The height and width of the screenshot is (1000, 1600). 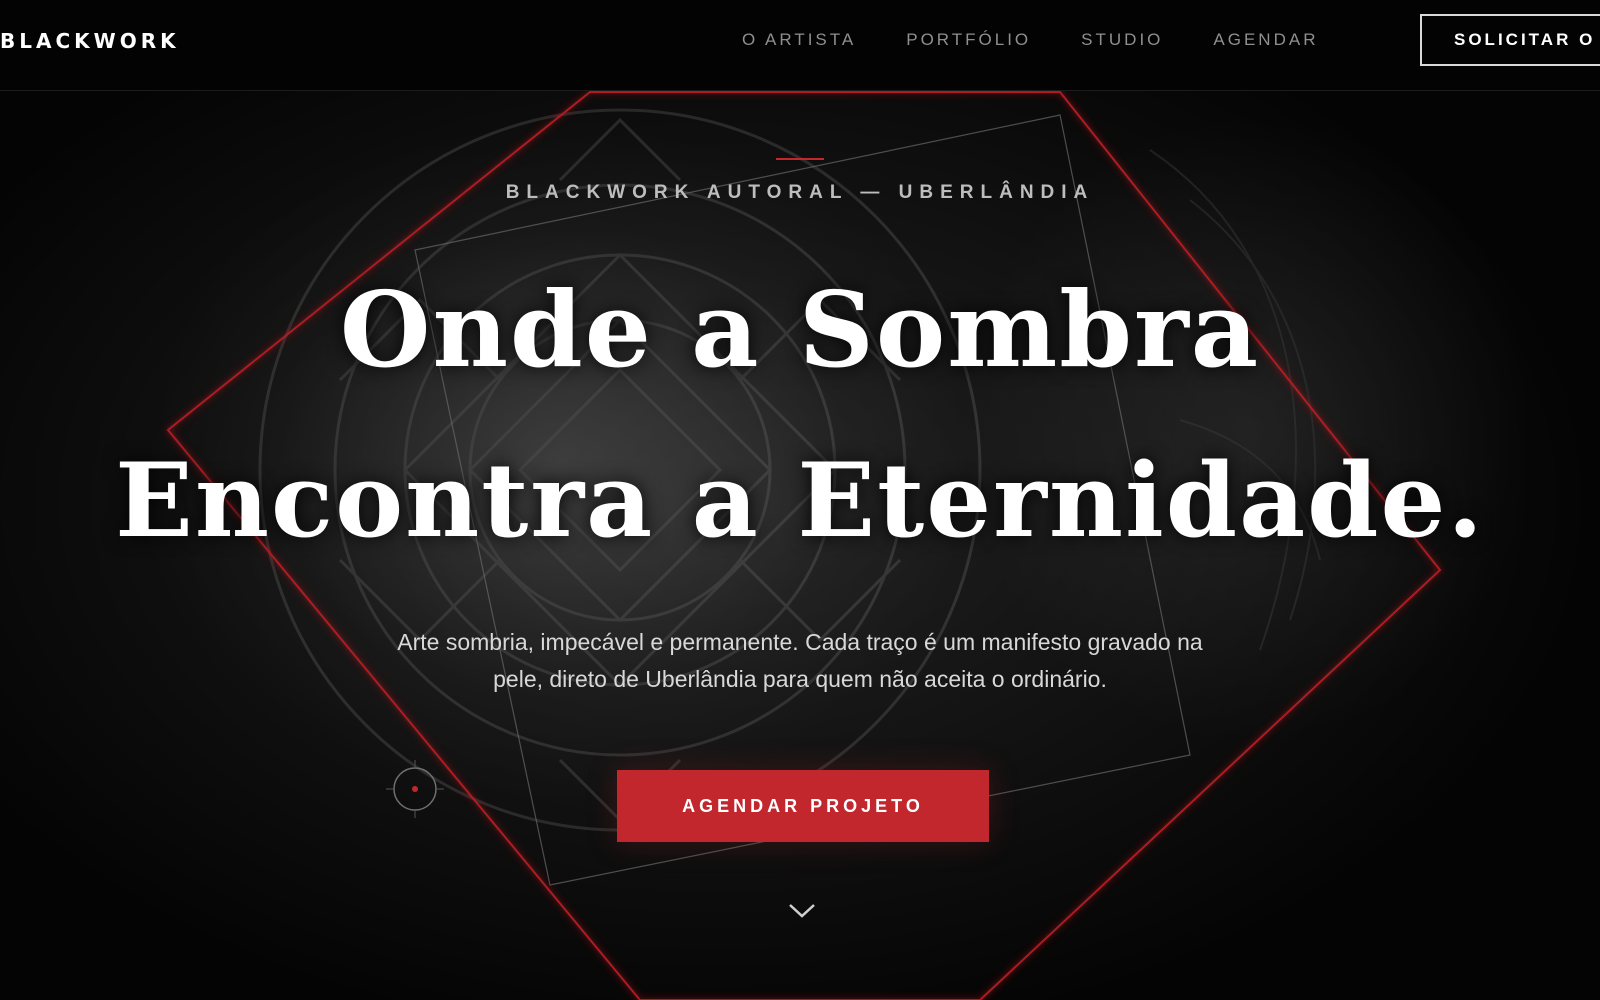 What do you see at coordinates (799, 40) in the screenshot?
I see `nav-link-artista: O ARTISTA` at bounding box center [799, 40].